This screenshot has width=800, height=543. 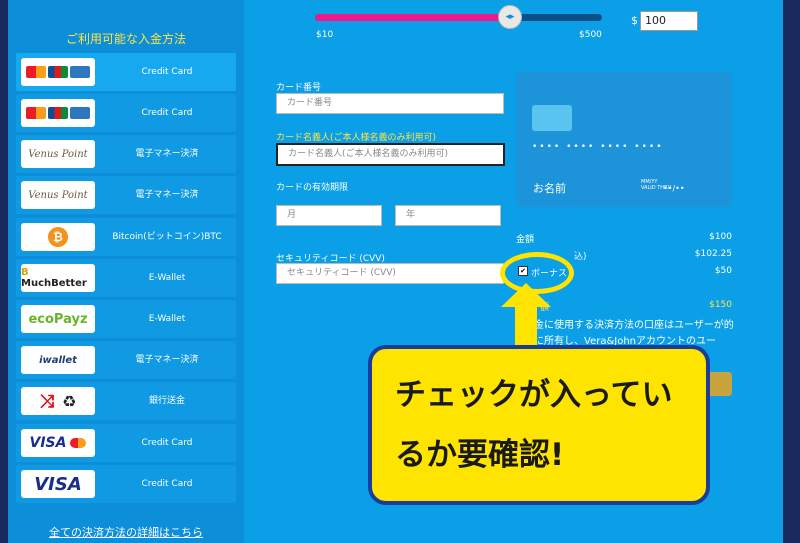 What do you see at coordinates (126, 401) in the screenshot?
I see `payment-method-bank-transfer: ⤨ ♻ 銀行送金` at bounding box center [126, 401].